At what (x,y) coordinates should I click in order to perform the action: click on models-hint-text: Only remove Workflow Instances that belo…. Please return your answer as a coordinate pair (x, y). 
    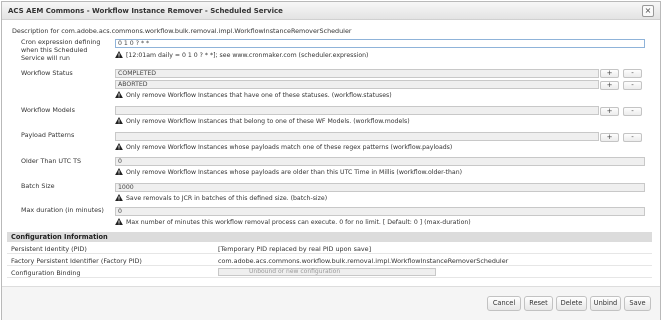
    Looking at the image, I should click on (268, 121).